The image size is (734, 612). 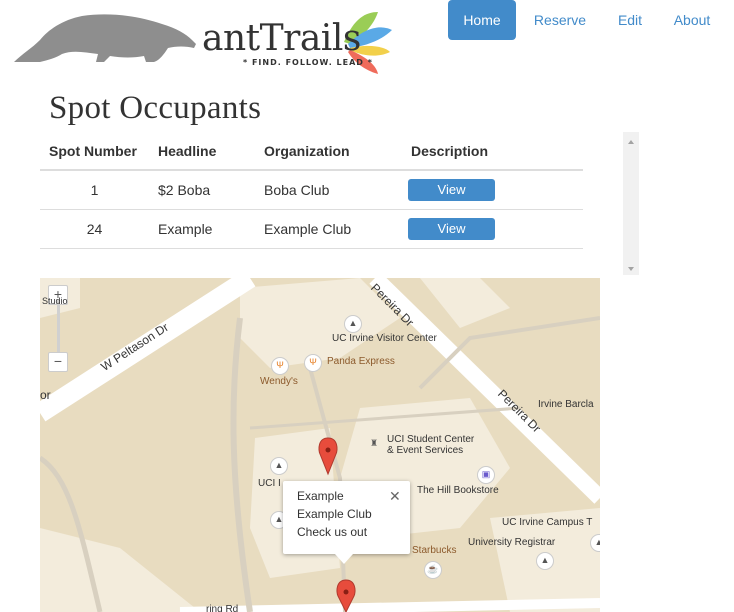 I want to click on col-organization: Organization, so click(x=328, y=151).